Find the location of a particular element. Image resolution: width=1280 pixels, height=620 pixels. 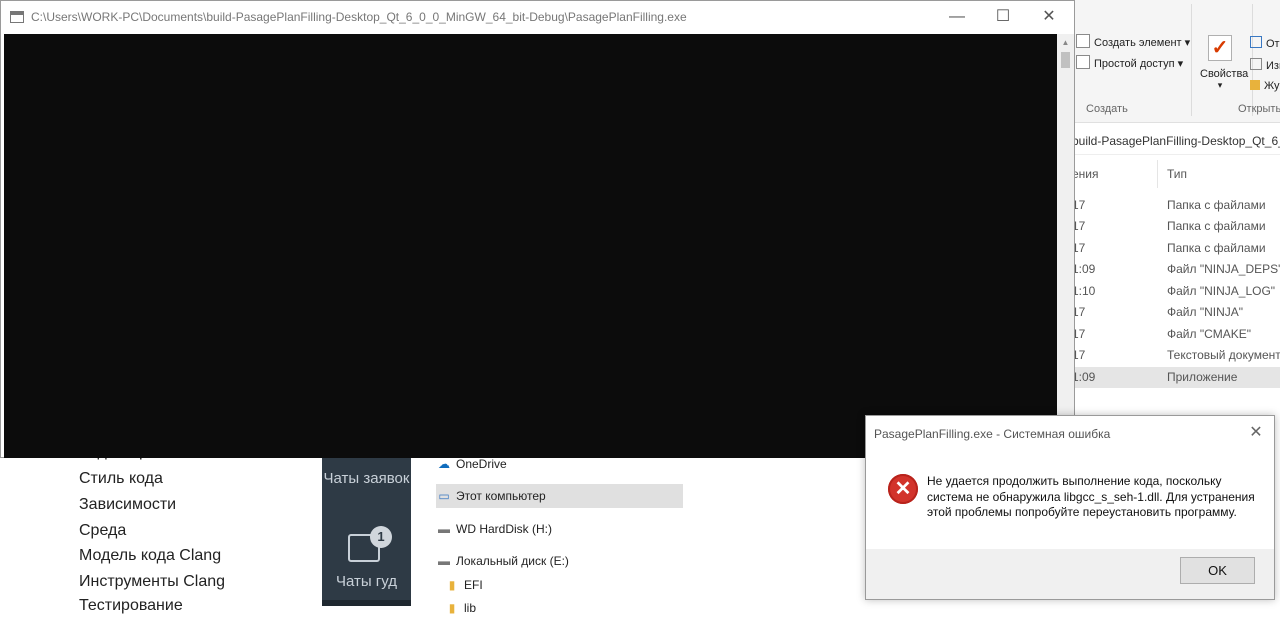

history-icon is located at coordinates (1255, 85).